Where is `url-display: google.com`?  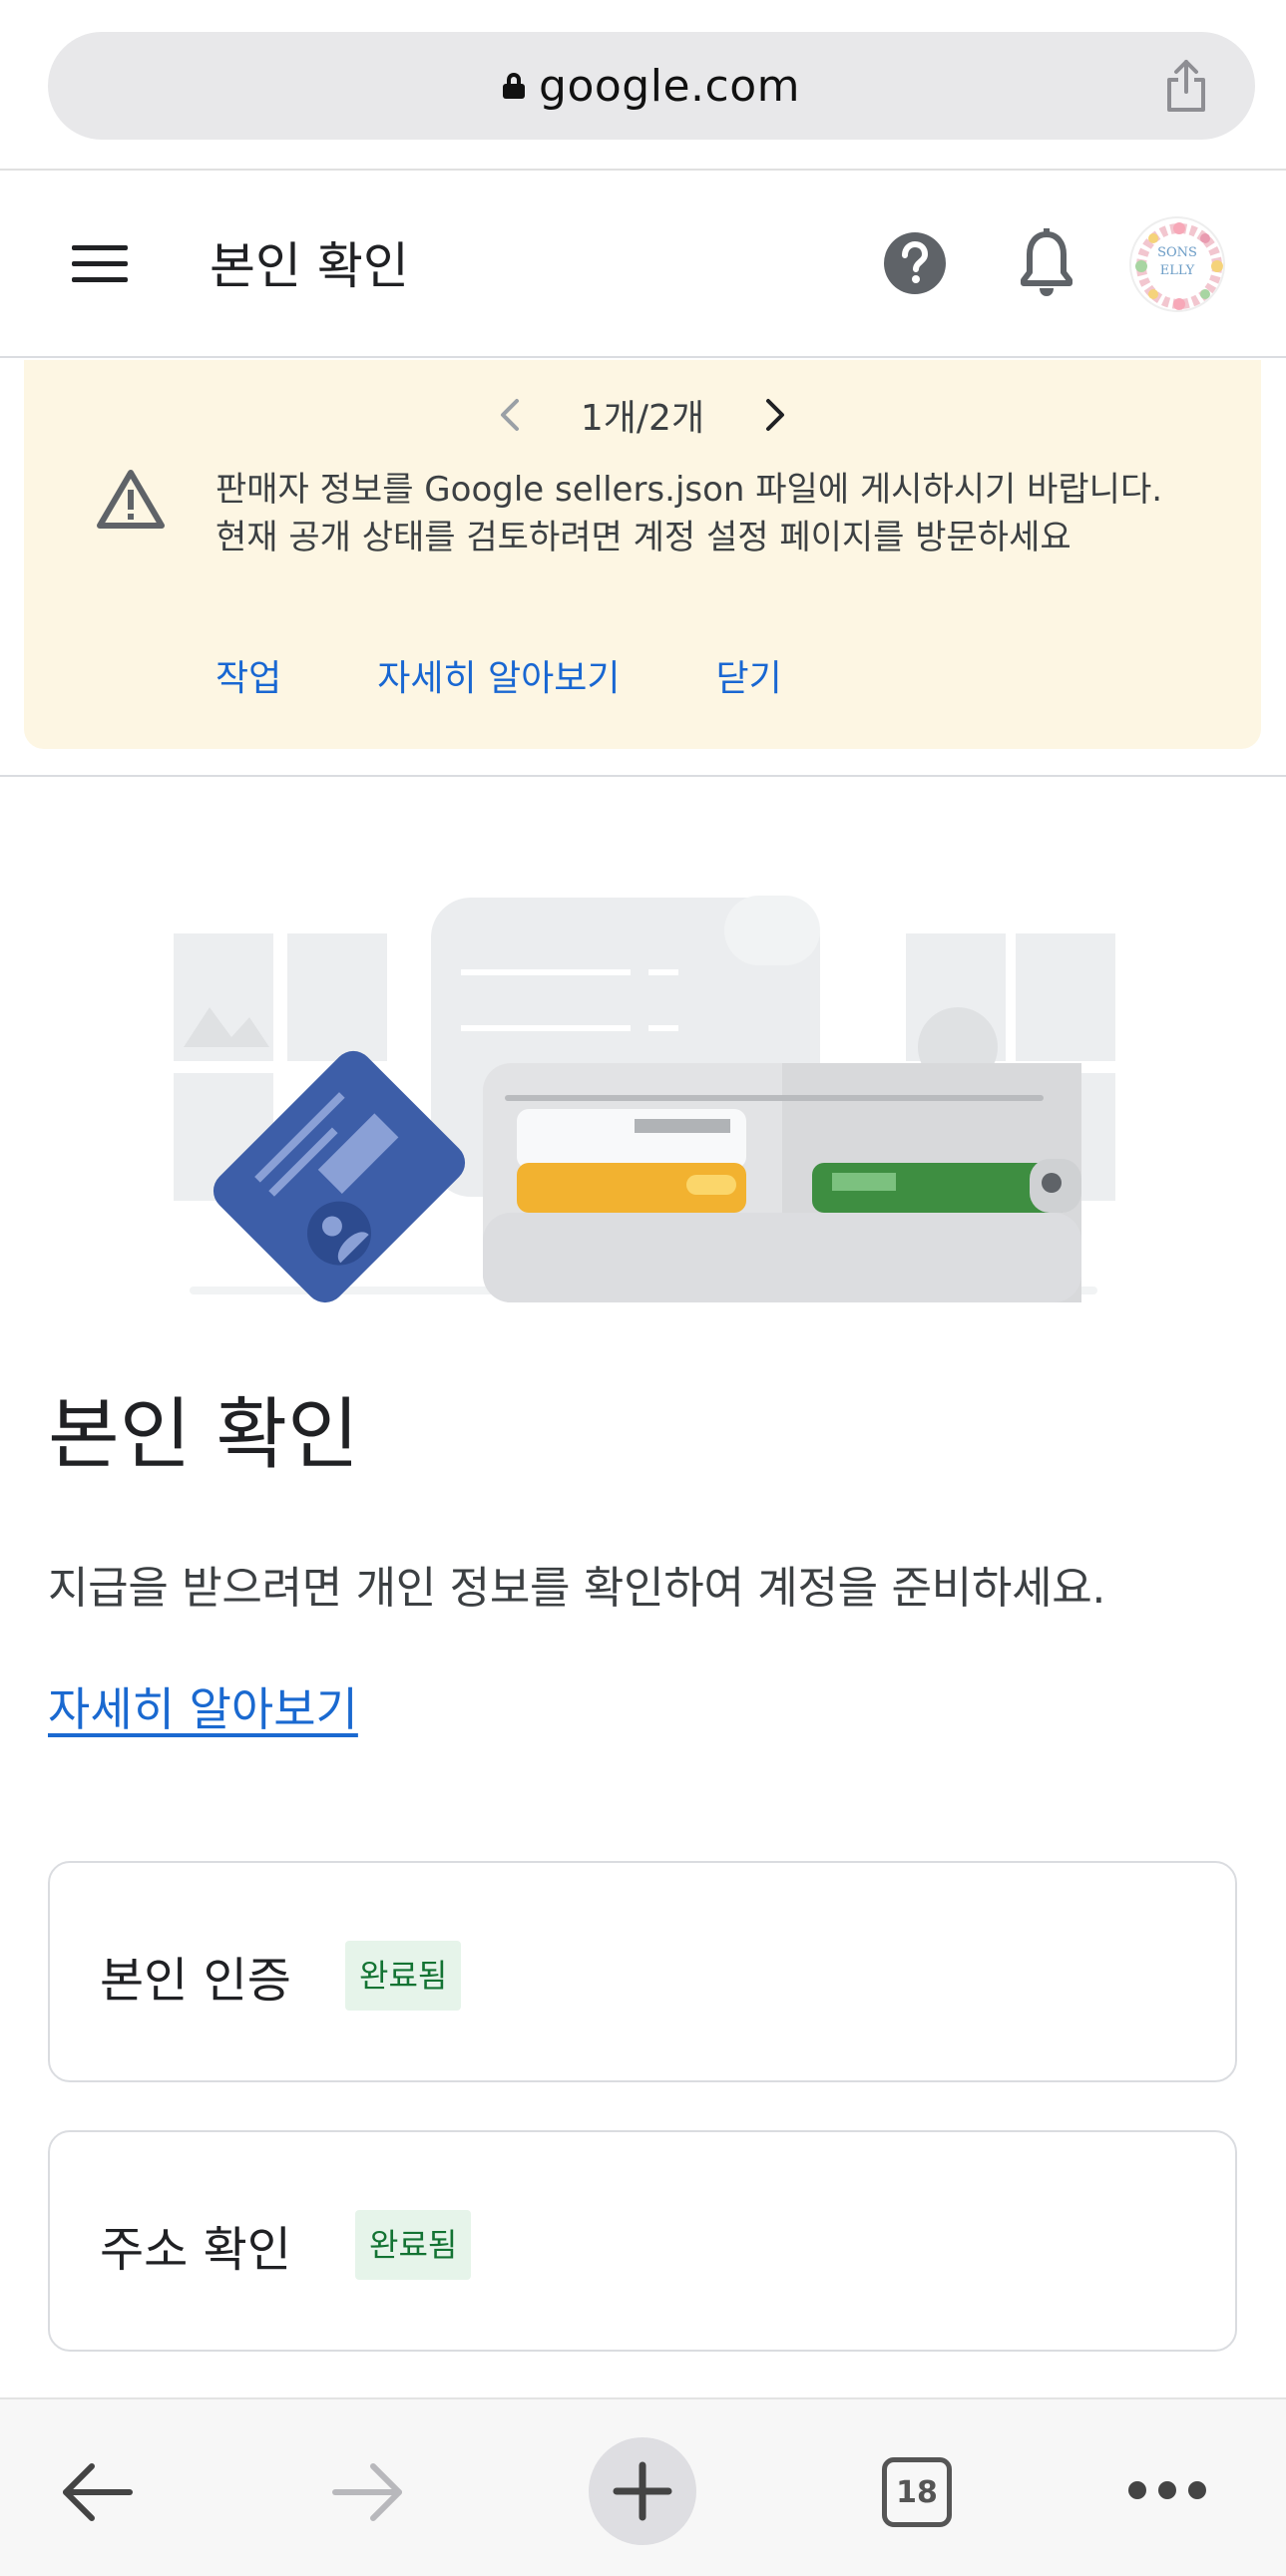
url-display: google.com is located at coordinates (651, 86).